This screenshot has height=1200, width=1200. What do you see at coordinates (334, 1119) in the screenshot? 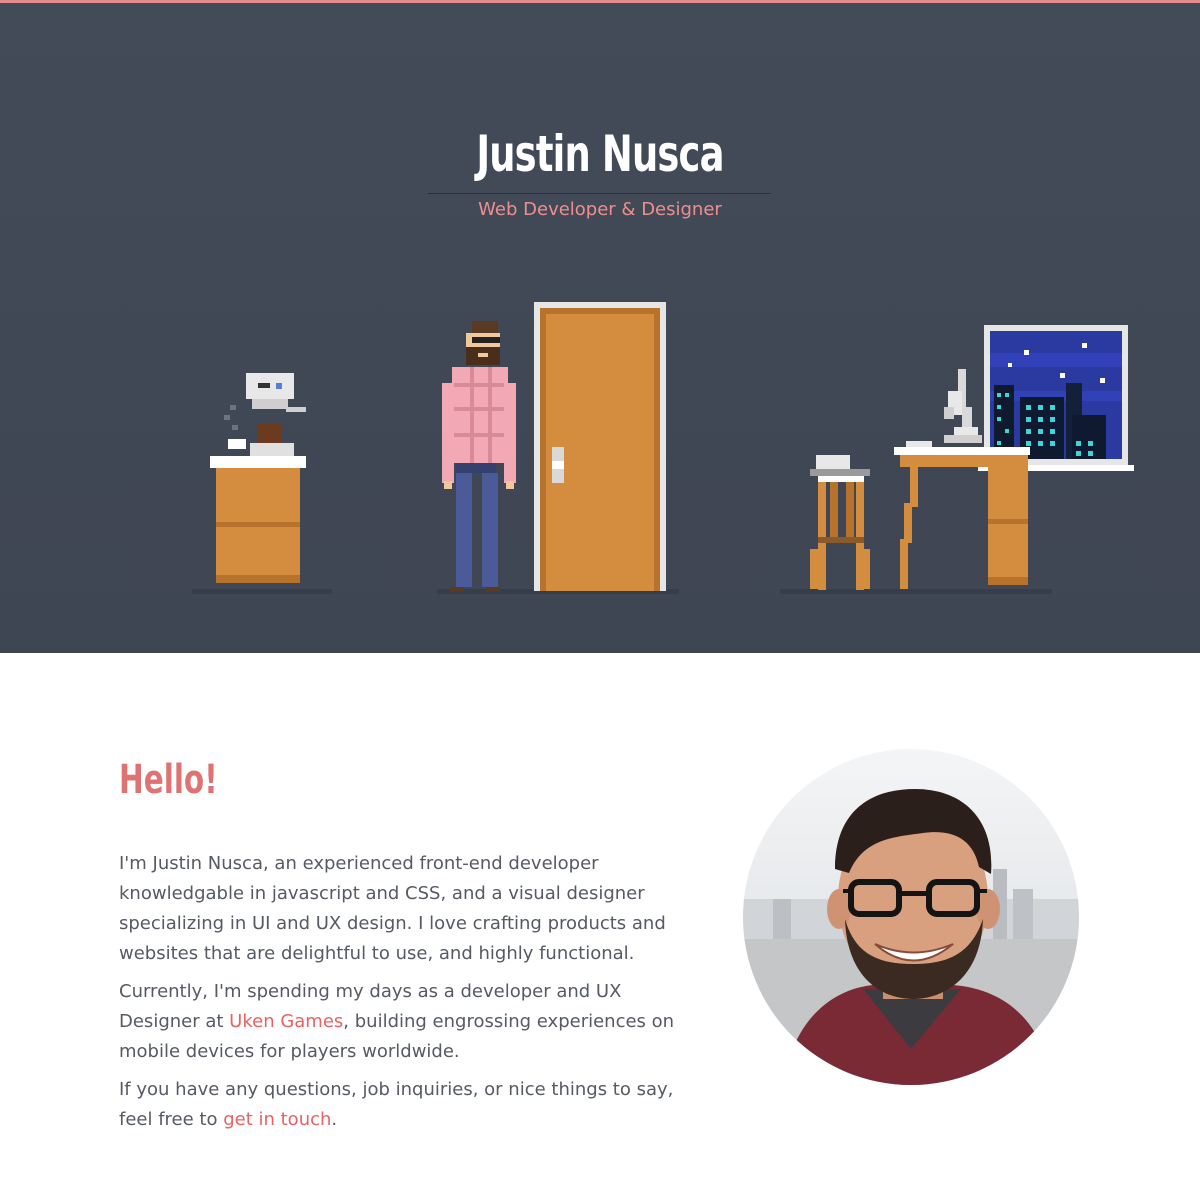
I see `about-paragraph-3-text-b: .` at bounding box center [334, 1119].